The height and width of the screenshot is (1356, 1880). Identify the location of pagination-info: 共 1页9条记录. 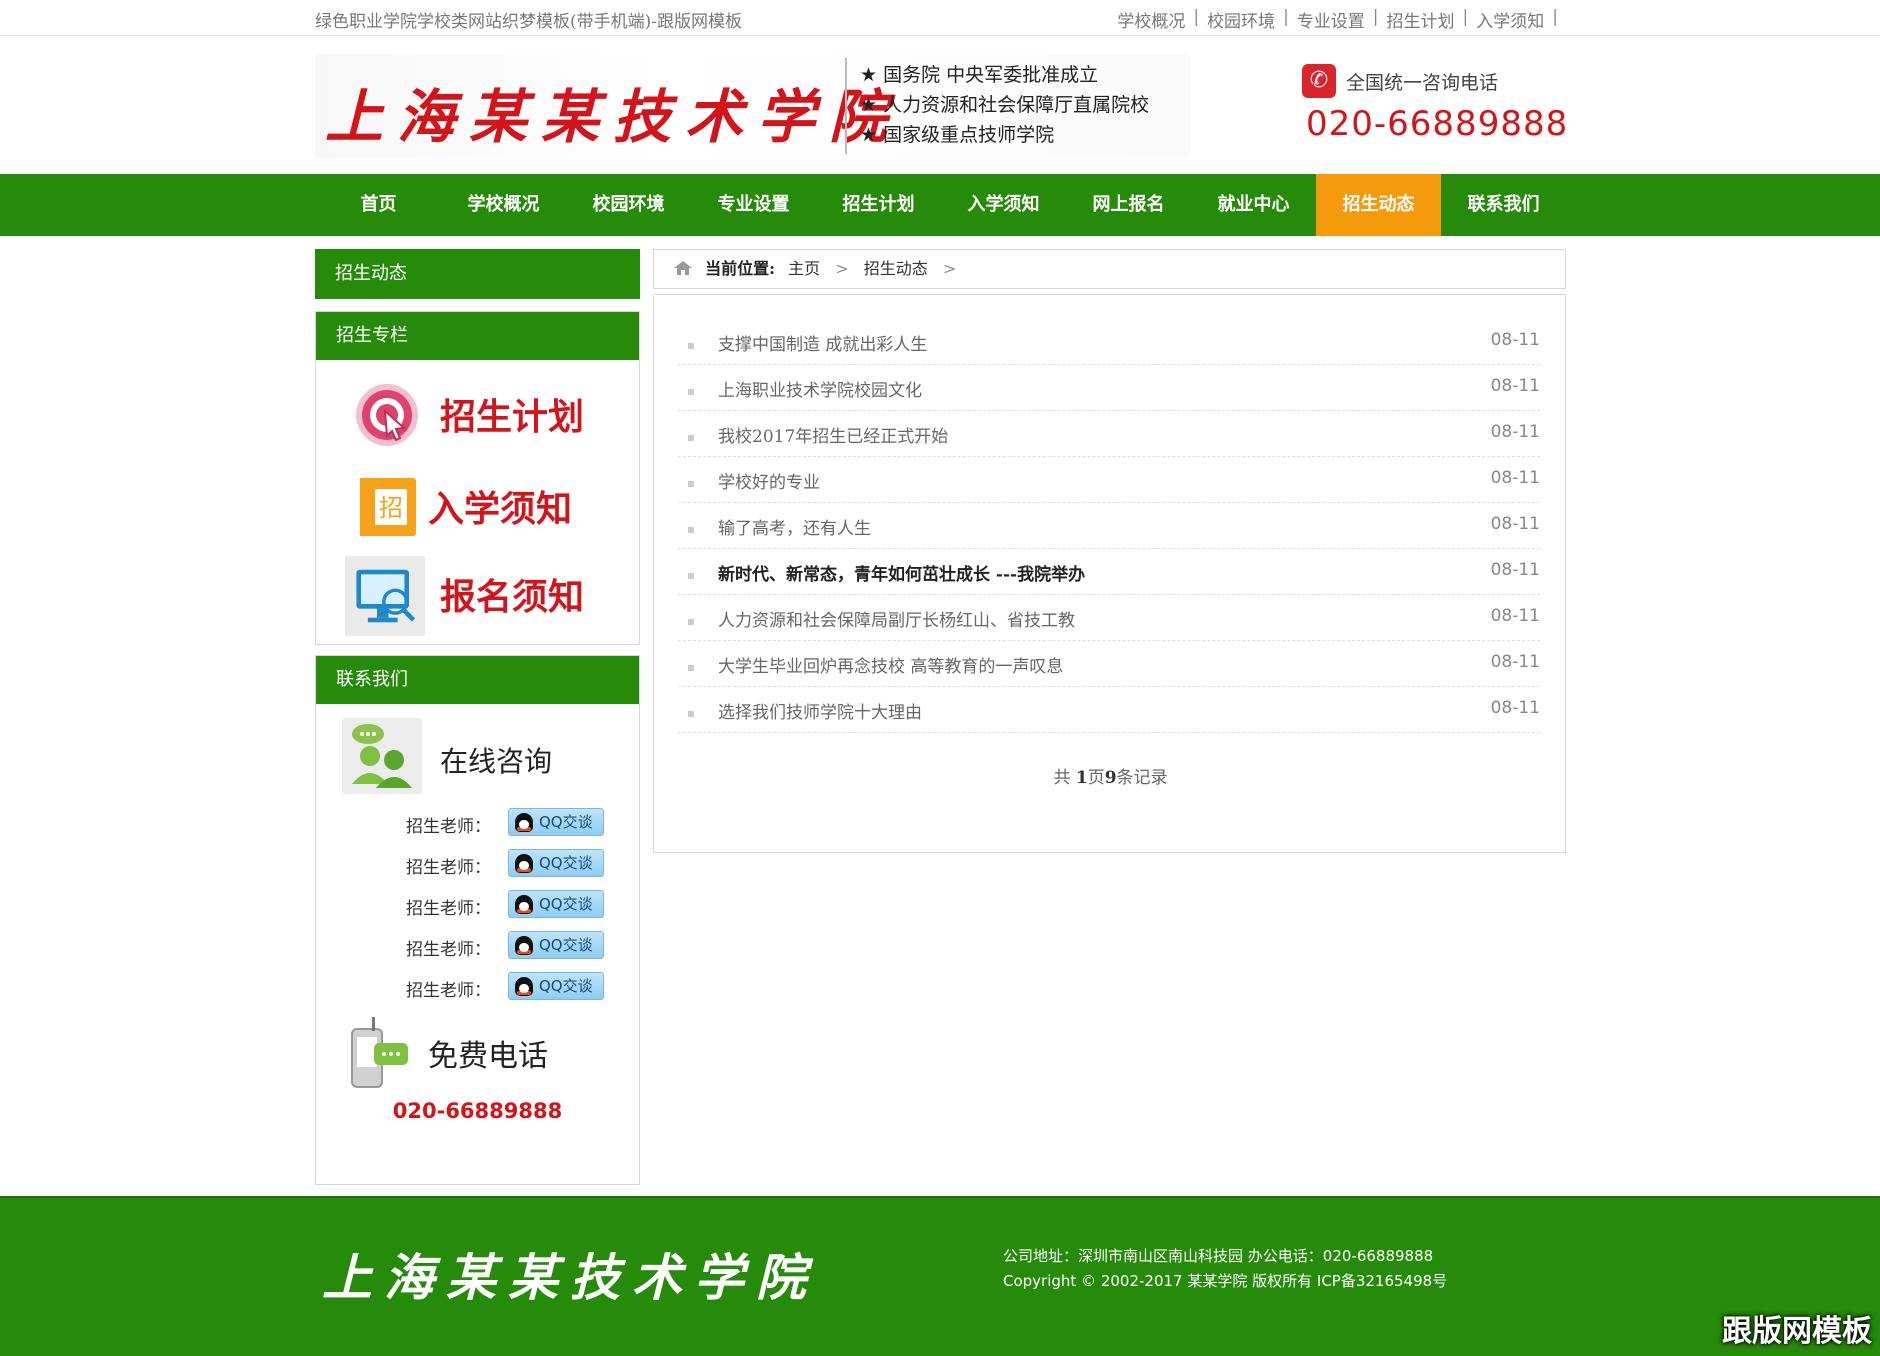
(1110, 775).